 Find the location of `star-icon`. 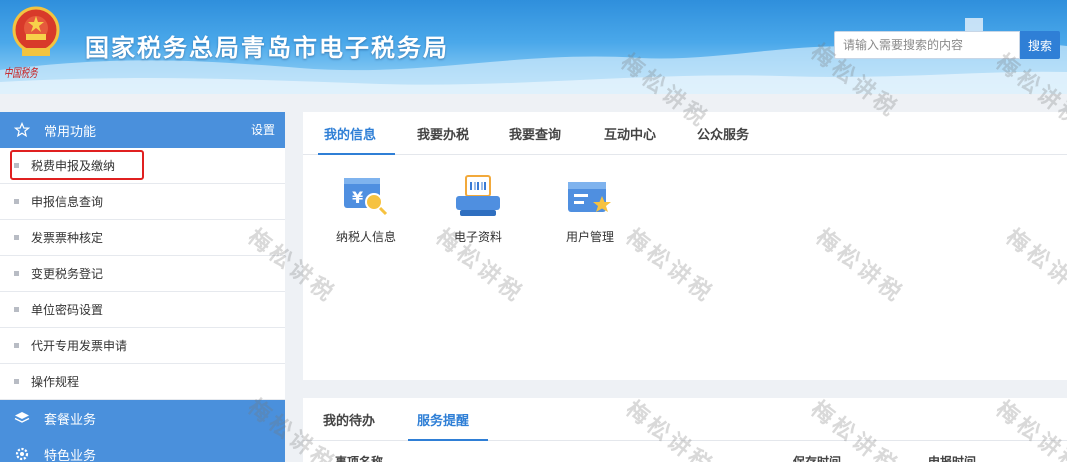

star-icon is located at coordinates (22, 130).